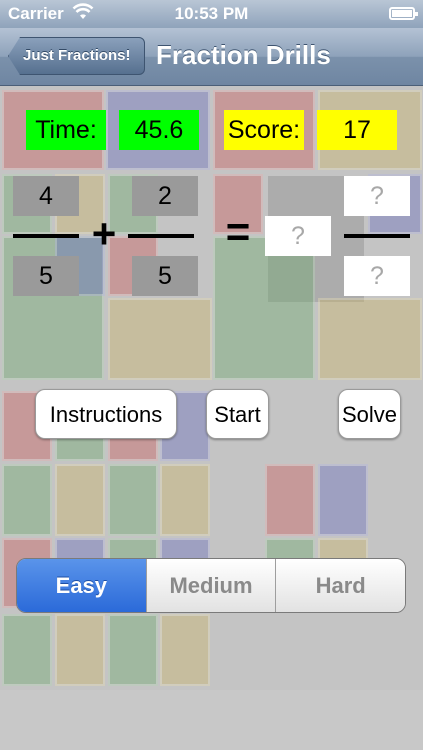  I want to click on answer-fraction-bar, so click(377, 236).